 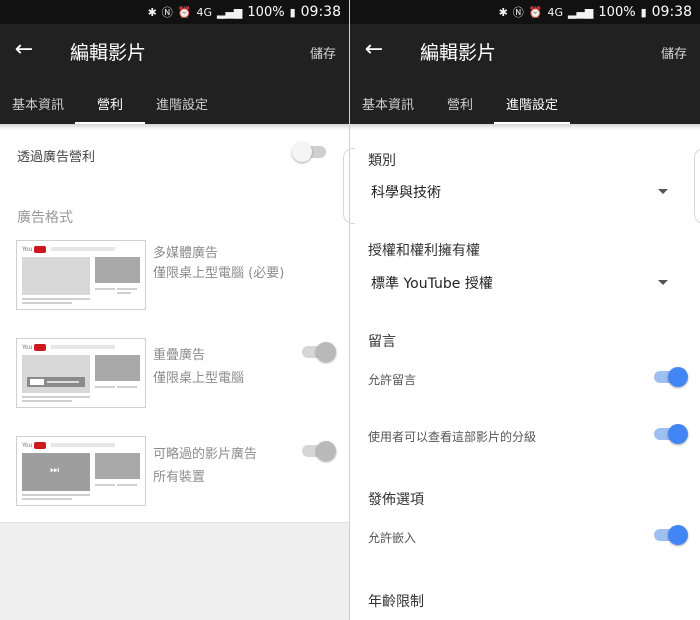 I want to click on show-ratings-toggle, so click(x=670, y=434).